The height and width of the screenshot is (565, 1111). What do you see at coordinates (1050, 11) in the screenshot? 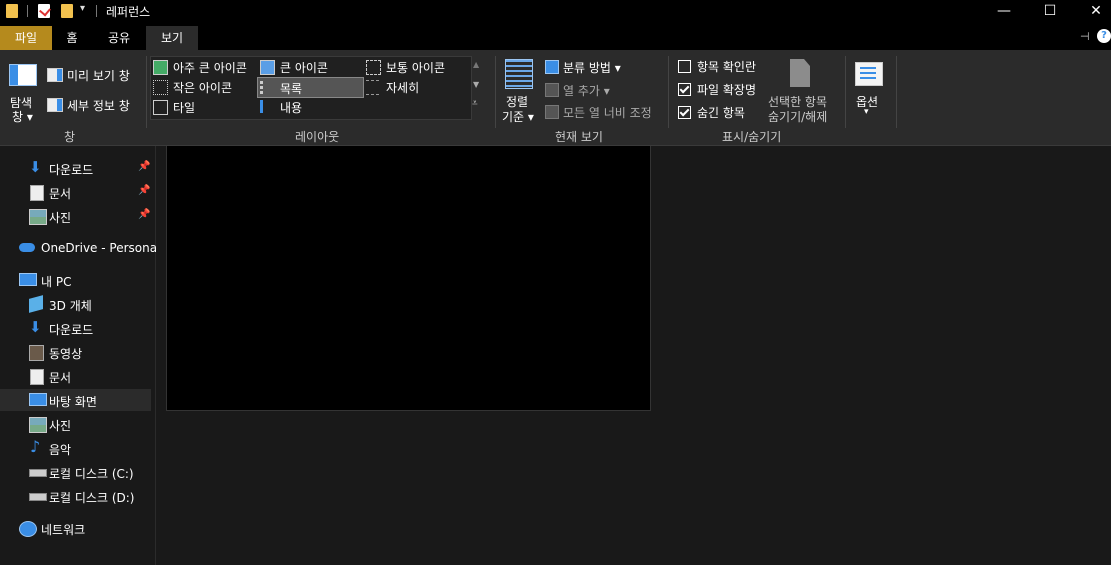
I see `maximize-button: ☐` at bounding box center [1050, 11].